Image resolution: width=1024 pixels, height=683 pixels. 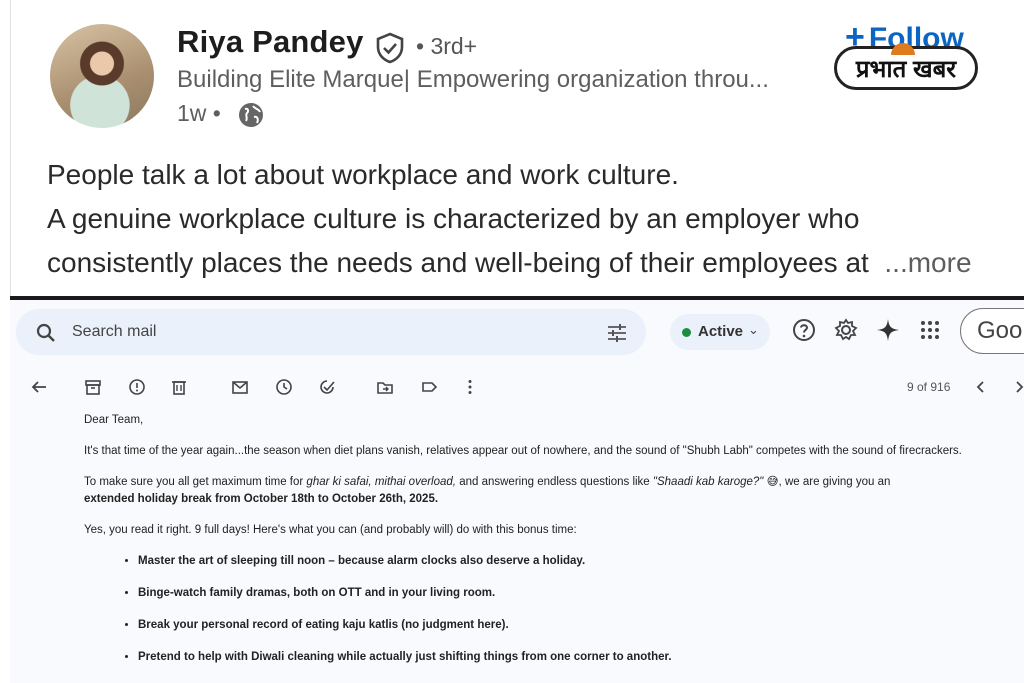 I want to click on post-time: 1w •, so click(x=199, y=113).